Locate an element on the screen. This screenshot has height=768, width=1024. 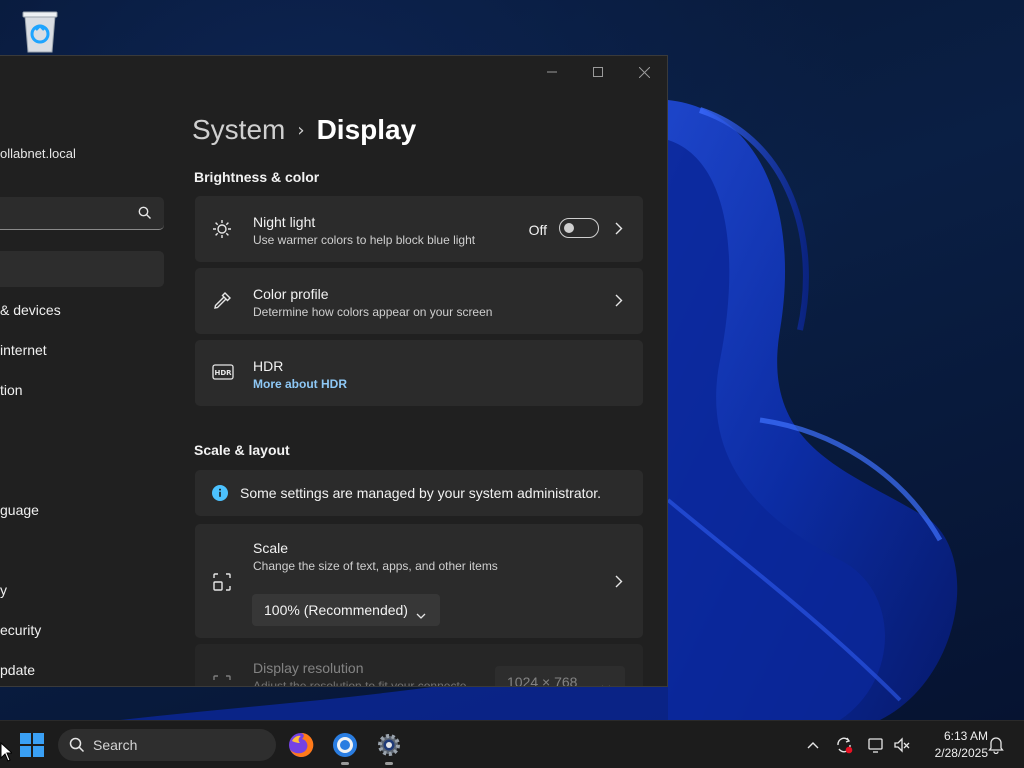
brightness-icon is located at coordinates (222, 231).